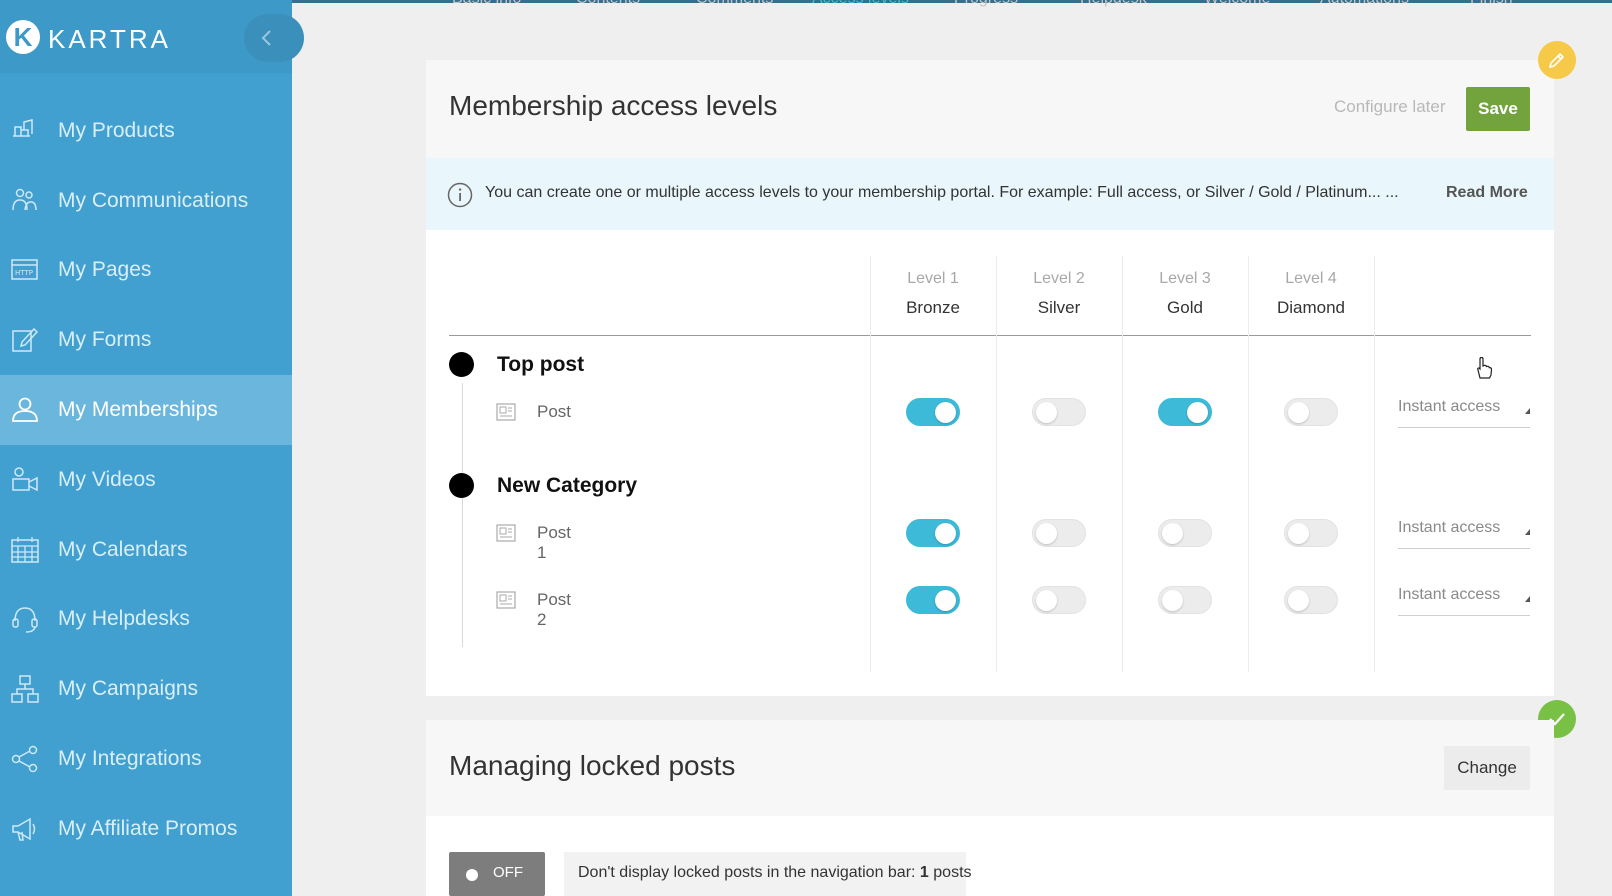  Describe the element at coordinates (1491, 4) in the screenshot. I see `tab-finish: Finish` at that location.